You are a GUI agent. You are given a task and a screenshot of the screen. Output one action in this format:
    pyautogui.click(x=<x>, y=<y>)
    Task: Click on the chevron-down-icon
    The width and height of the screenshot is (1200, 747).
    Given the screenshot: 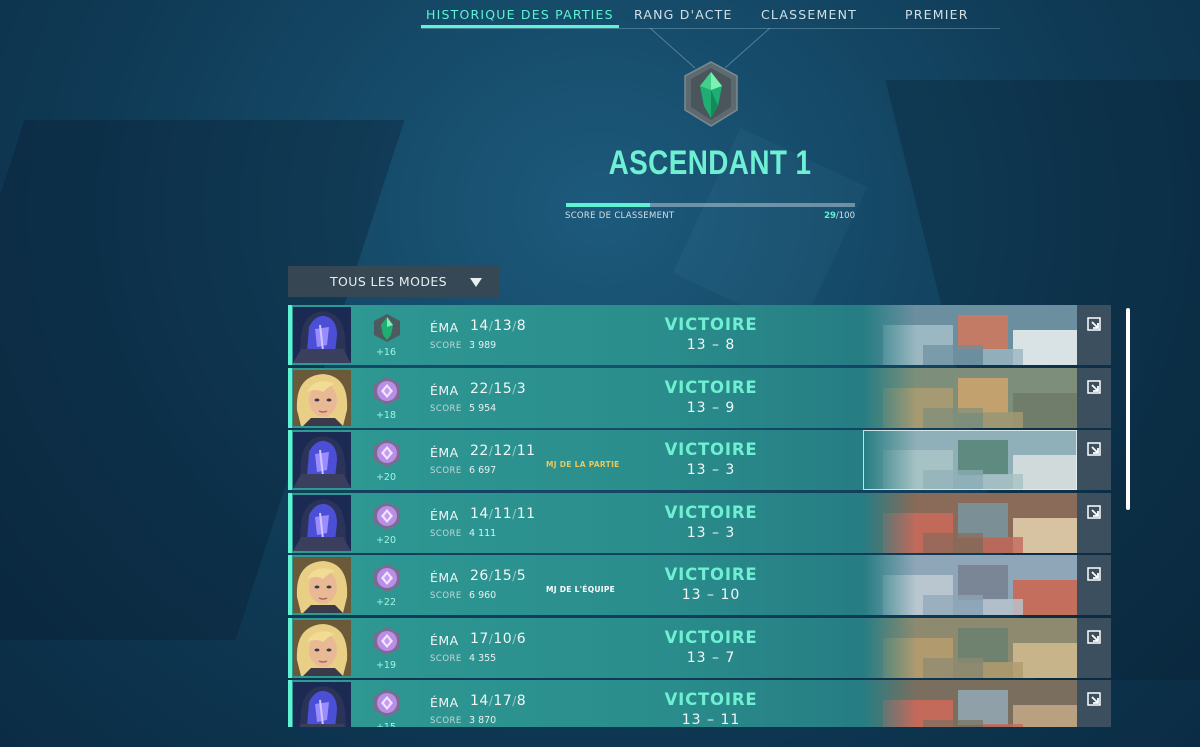 What is the action you would take?
    pyautogui.click(x=476, y=282)
    